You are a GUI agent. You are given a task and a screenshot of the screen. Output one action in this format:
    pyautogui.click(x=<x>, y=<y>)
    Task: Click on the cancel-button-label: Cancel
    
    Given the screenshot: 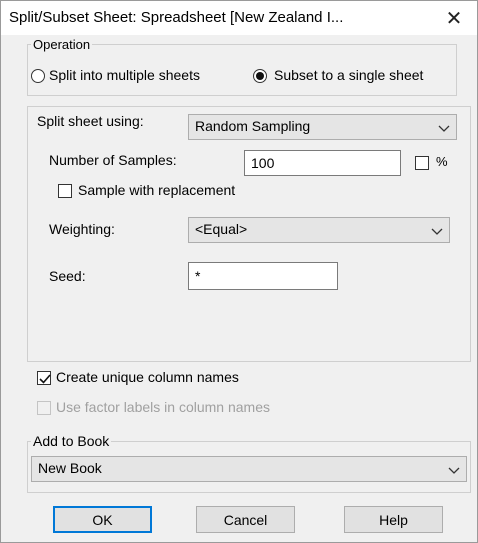 What is the action you would take?
    pyautogui.click(x=245, y=519)
    